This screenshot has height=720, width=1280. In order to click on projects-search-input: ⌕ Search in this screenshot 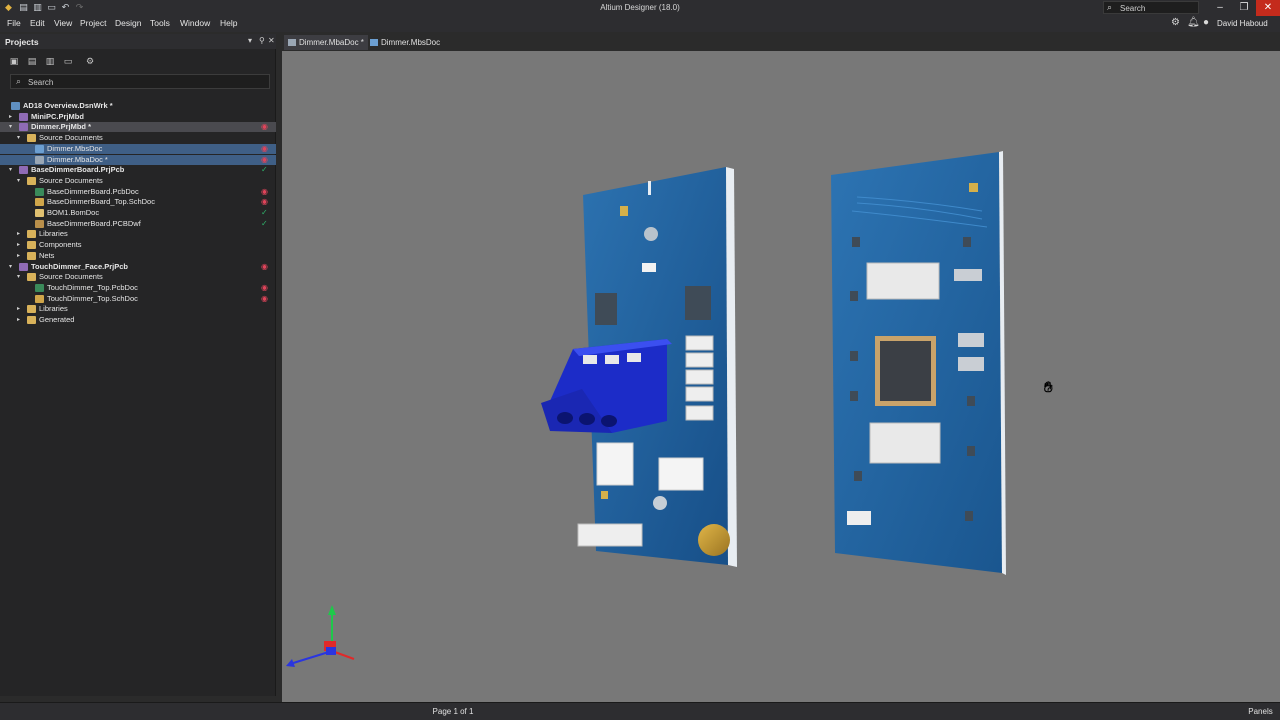, I will do `click(140, 81)`.